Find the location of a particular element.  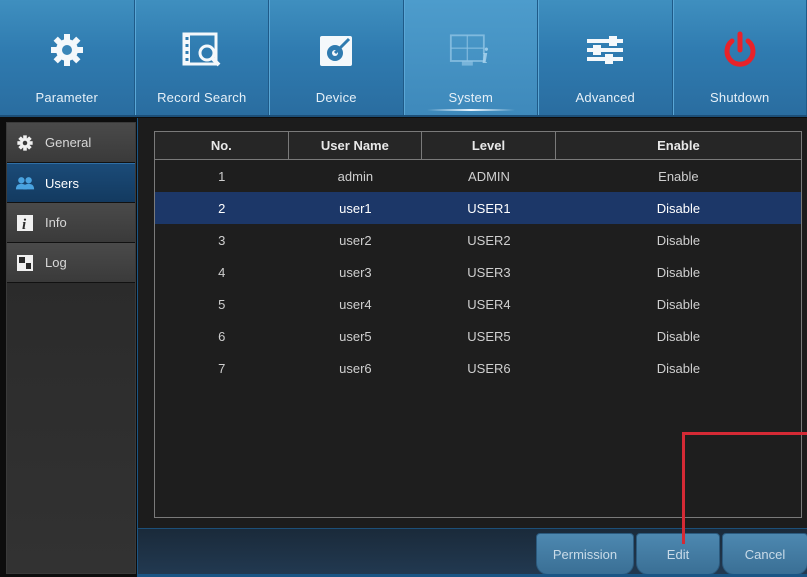

cell-user-name: user5 is located at coordinates (355, 336).